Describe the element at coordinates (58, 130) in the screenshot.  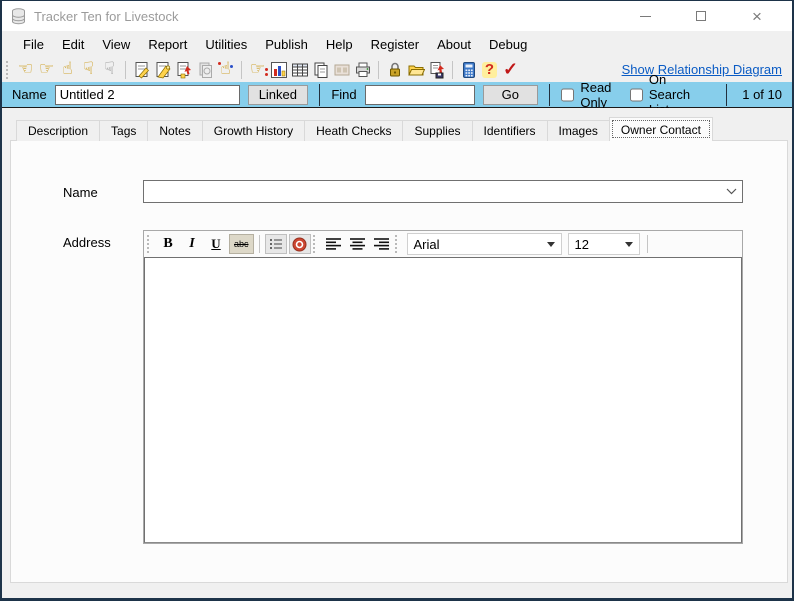
I see `tab-description: Description` at that location.